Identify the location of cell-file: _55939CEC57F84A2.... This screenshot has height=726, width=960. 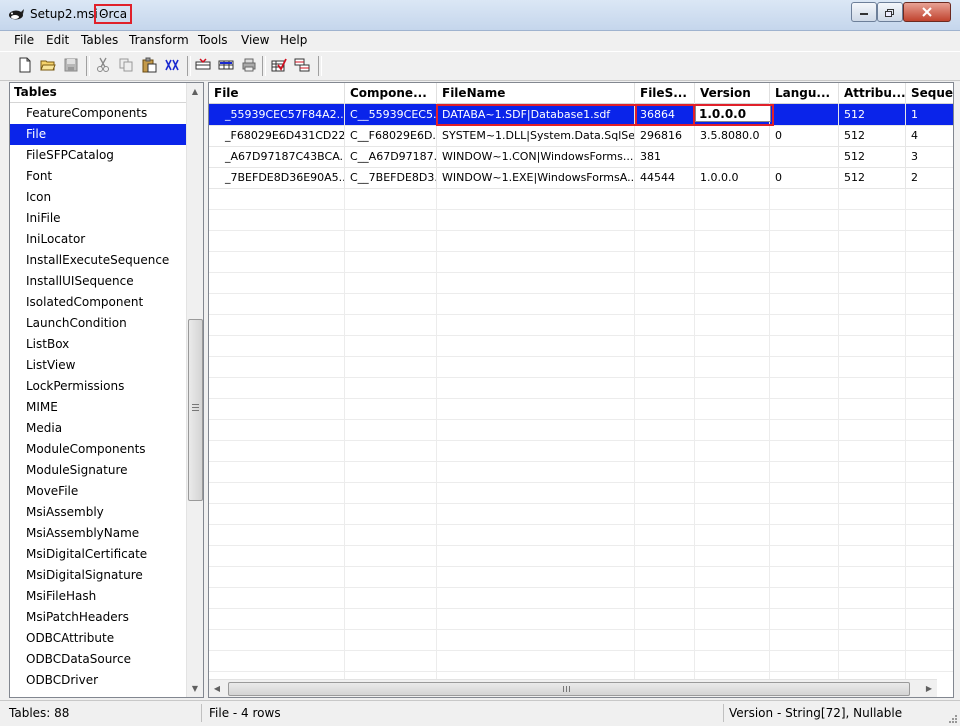
(277, 114).